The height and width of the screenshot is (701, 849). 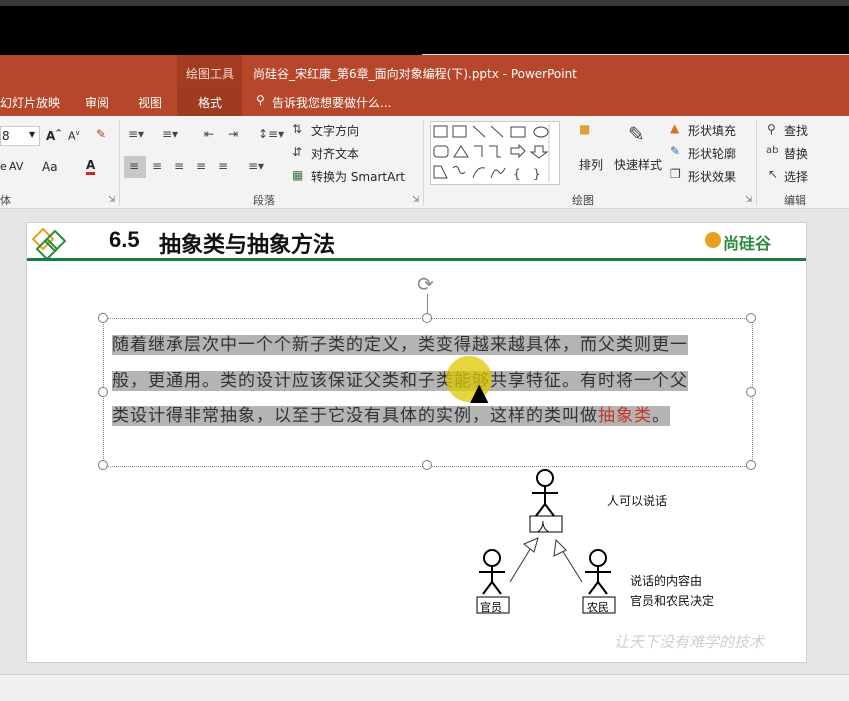 What do you see at coordinates (638, 164) in the screenshot?
I see `quick-styles-button: 快速样式` at bounding box center [638, 164].